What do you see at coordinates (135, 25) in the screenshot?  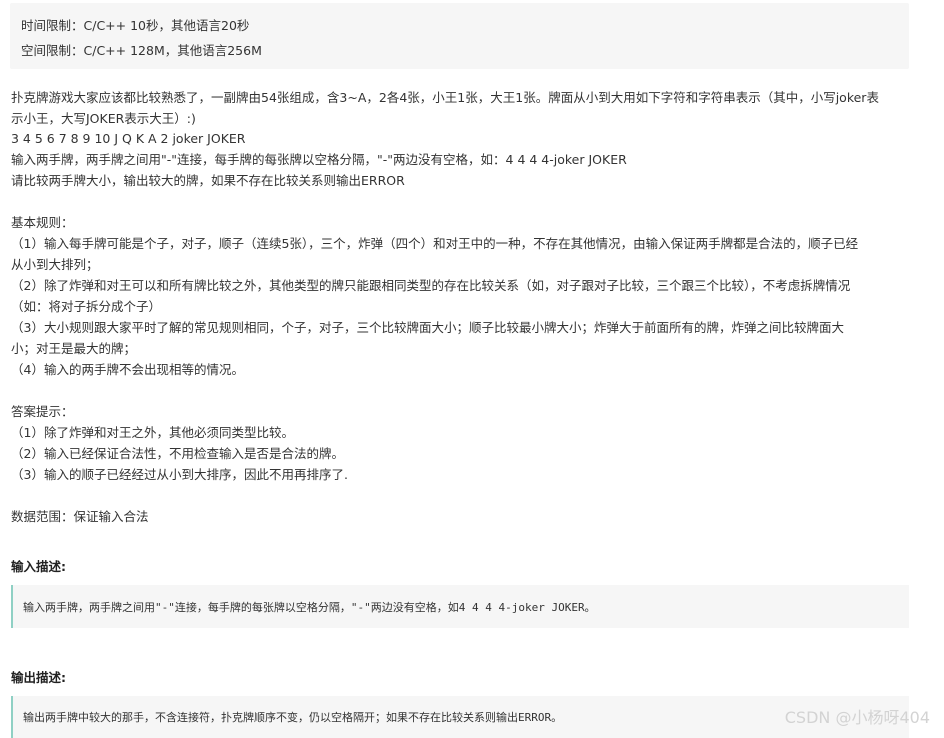 I see `time-limit: 时间限制：C/C++ 10秒，其他语言20秒` at bounding box center [135, 25].